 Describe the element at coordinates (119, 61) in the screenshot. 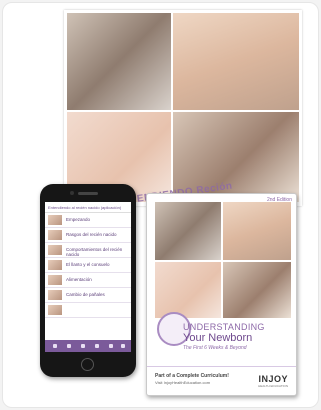

I see `mother-children-photo` at that location.